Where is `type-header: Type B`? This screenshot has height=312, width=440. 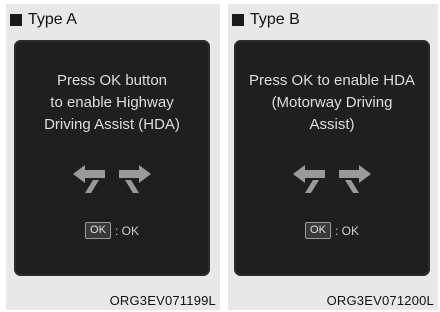 type-header: Type B is located at coordinates (266, 20).